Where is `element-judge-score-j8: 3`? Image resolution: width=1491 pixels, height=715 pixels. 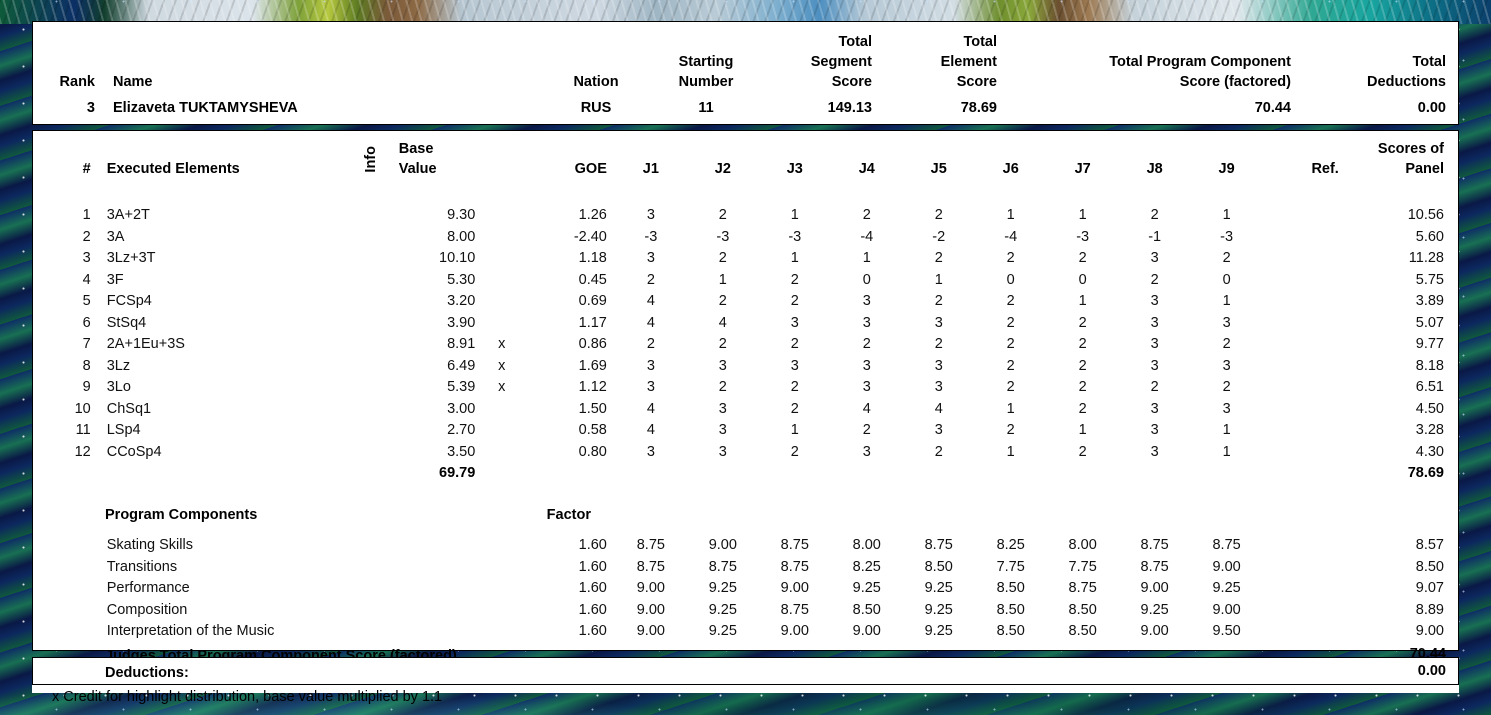
element-judge-score-j8: 3 is located at coordinates (1154, 430).